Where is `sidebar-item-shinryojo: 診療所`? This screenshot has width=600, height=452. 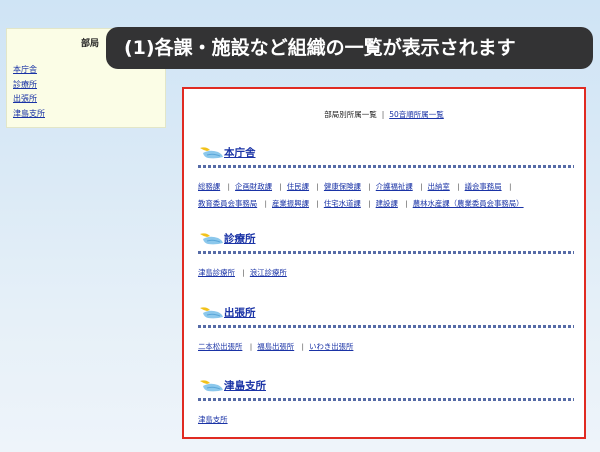
sidebar-item-shinryojo: 診療所 is located at coordinates (25, 84).